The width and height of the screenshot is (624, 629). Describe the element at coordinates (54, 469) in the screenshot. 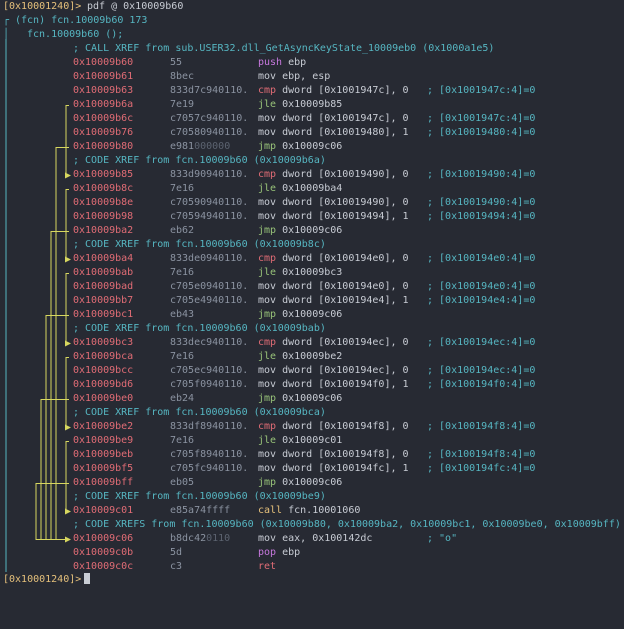

I see `jmp-arrow` at that location.